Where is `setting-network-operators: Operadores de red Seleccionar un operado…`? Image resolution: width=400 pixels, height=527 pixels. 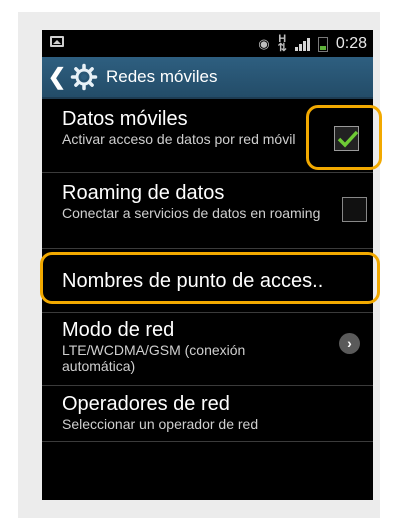
setting-network-operators: Operadores de red Seleccionar un operado… is located at coordinates (207, 417).